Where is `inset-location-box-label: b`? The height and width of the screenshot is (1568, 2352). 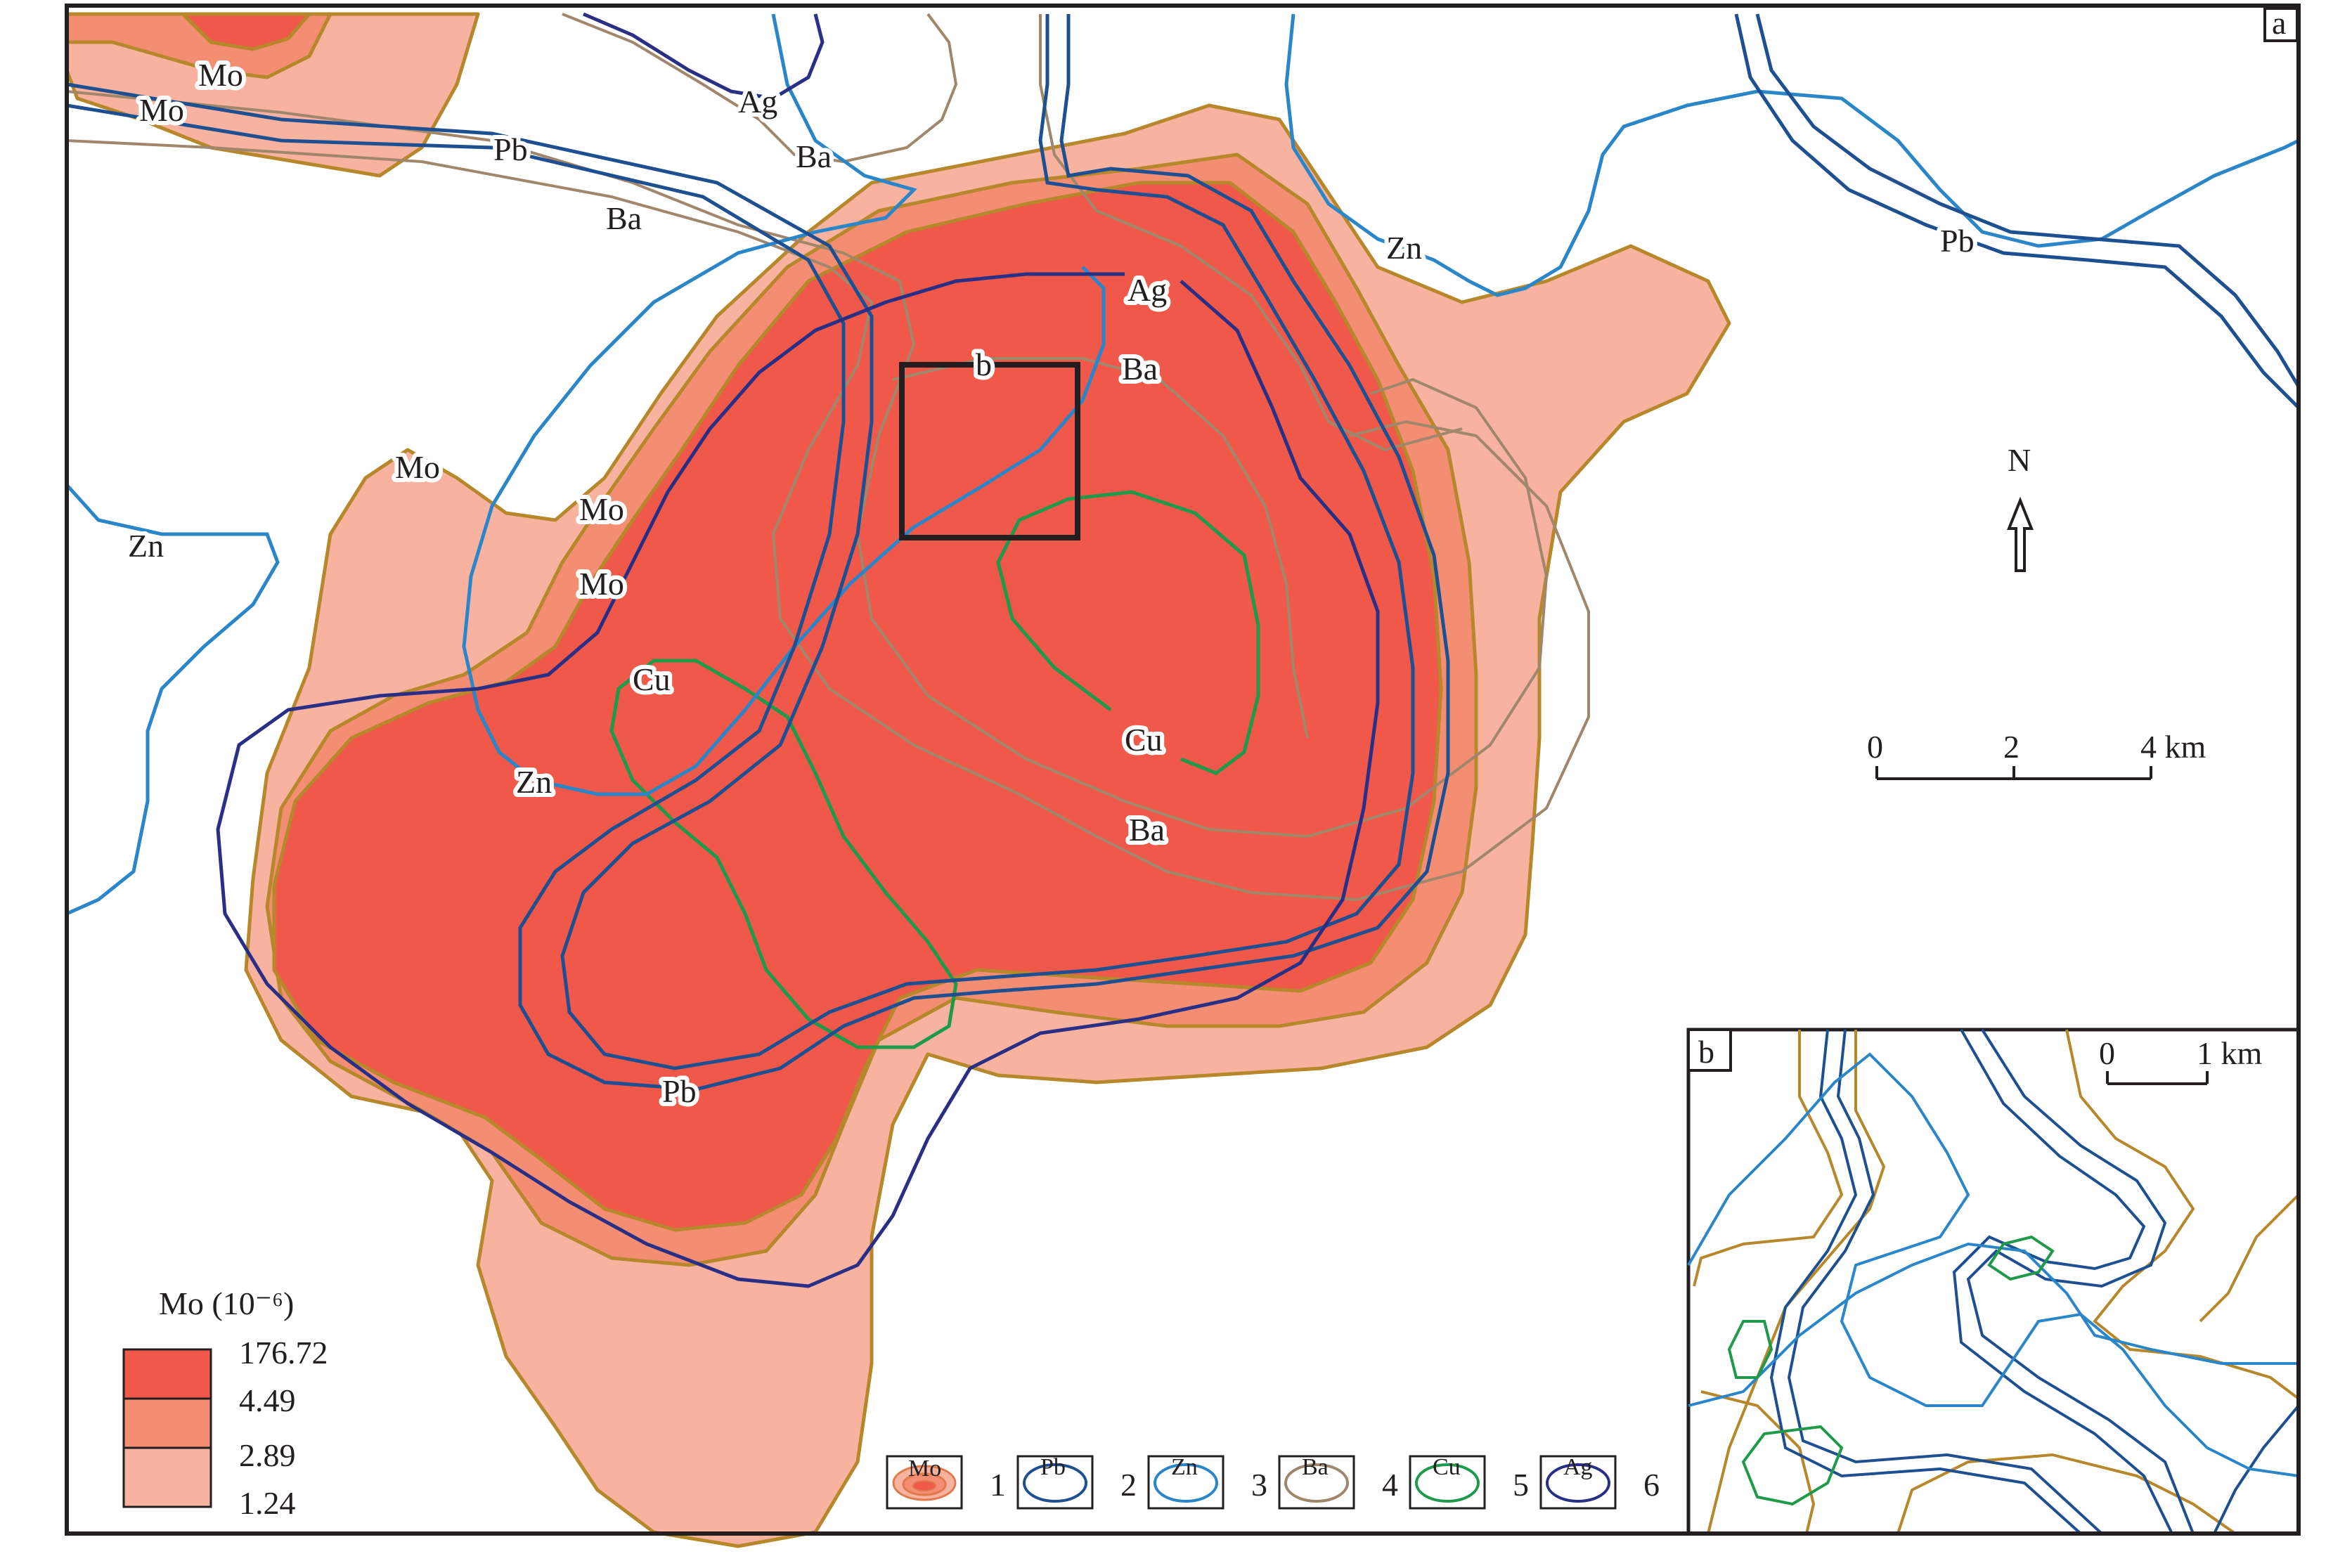 inset-location-box-label: b is located at coordinates (984, 364).